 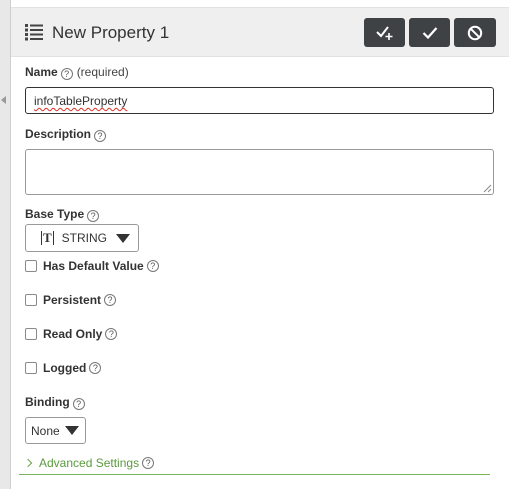 What do you see at coordinates (259, 100) in the screenshot?
I see `name-field` at bounding box center [259, 100].